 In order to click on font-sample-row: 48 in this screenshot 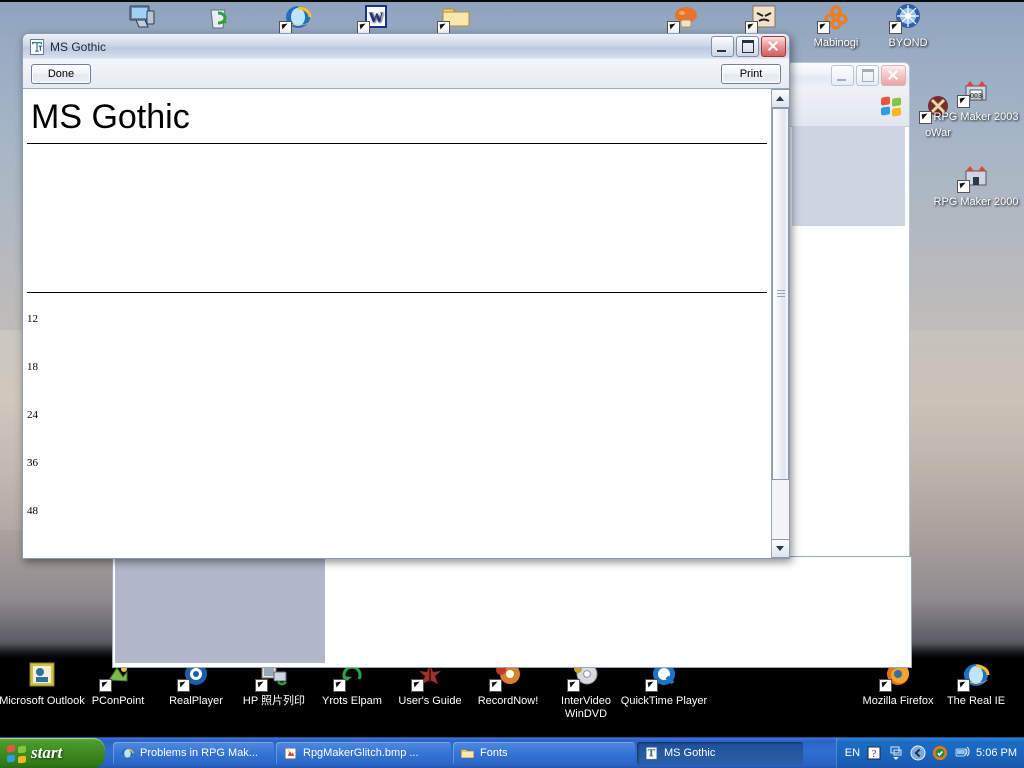, I will do `click(397, 529)`.